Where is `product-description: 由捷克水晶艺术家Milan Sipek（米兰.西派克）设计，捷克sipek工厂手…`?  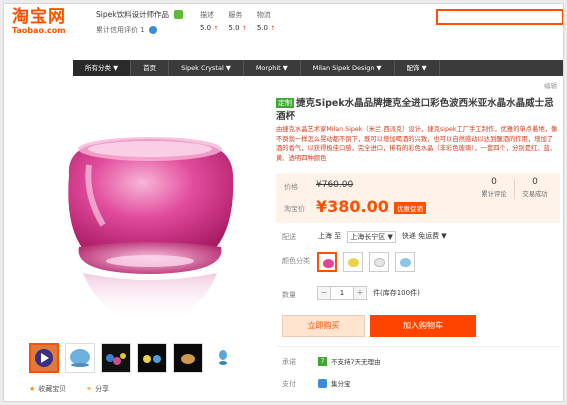
product-description: 由捷克水晶艺术家Milan Sipek（米兰.西派克）设计，捷克sipek工厂手… is located at coordinates (417, 144).